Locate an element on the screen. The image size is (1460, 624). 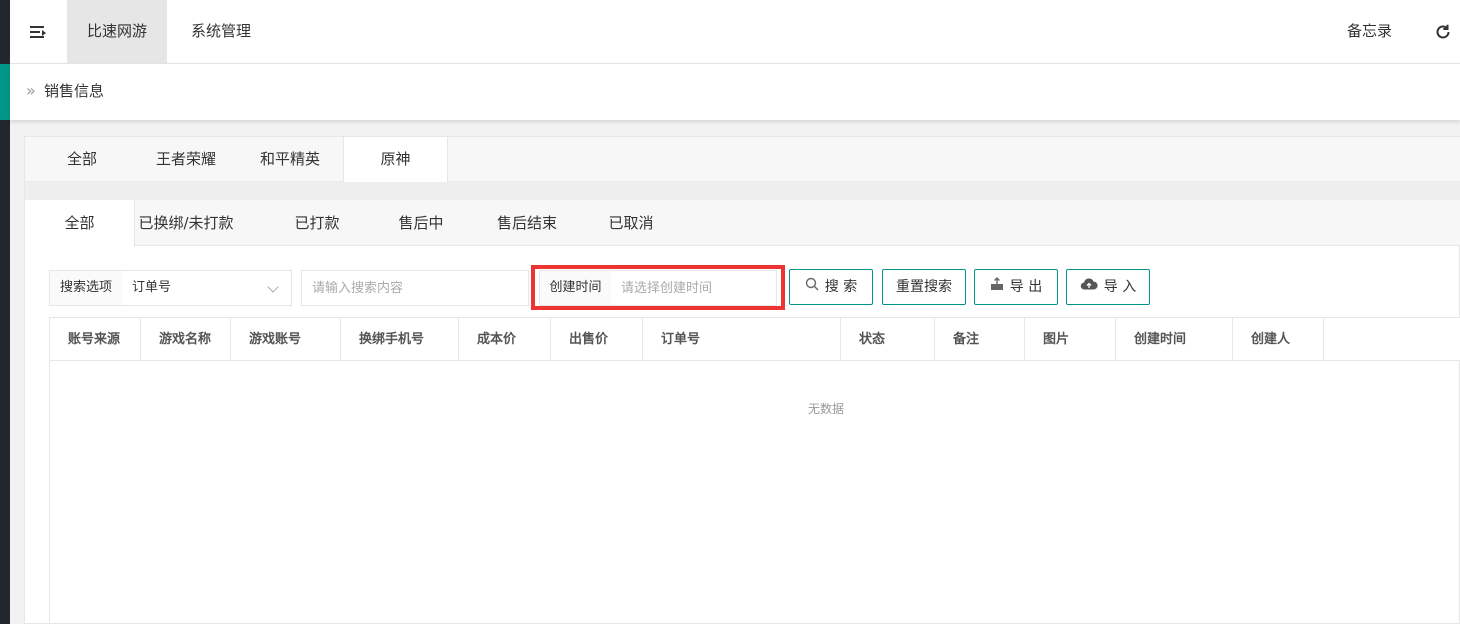
tab-status-rebound-unpaid: 已换绑/未打款 is located at coordinates (186, 223).